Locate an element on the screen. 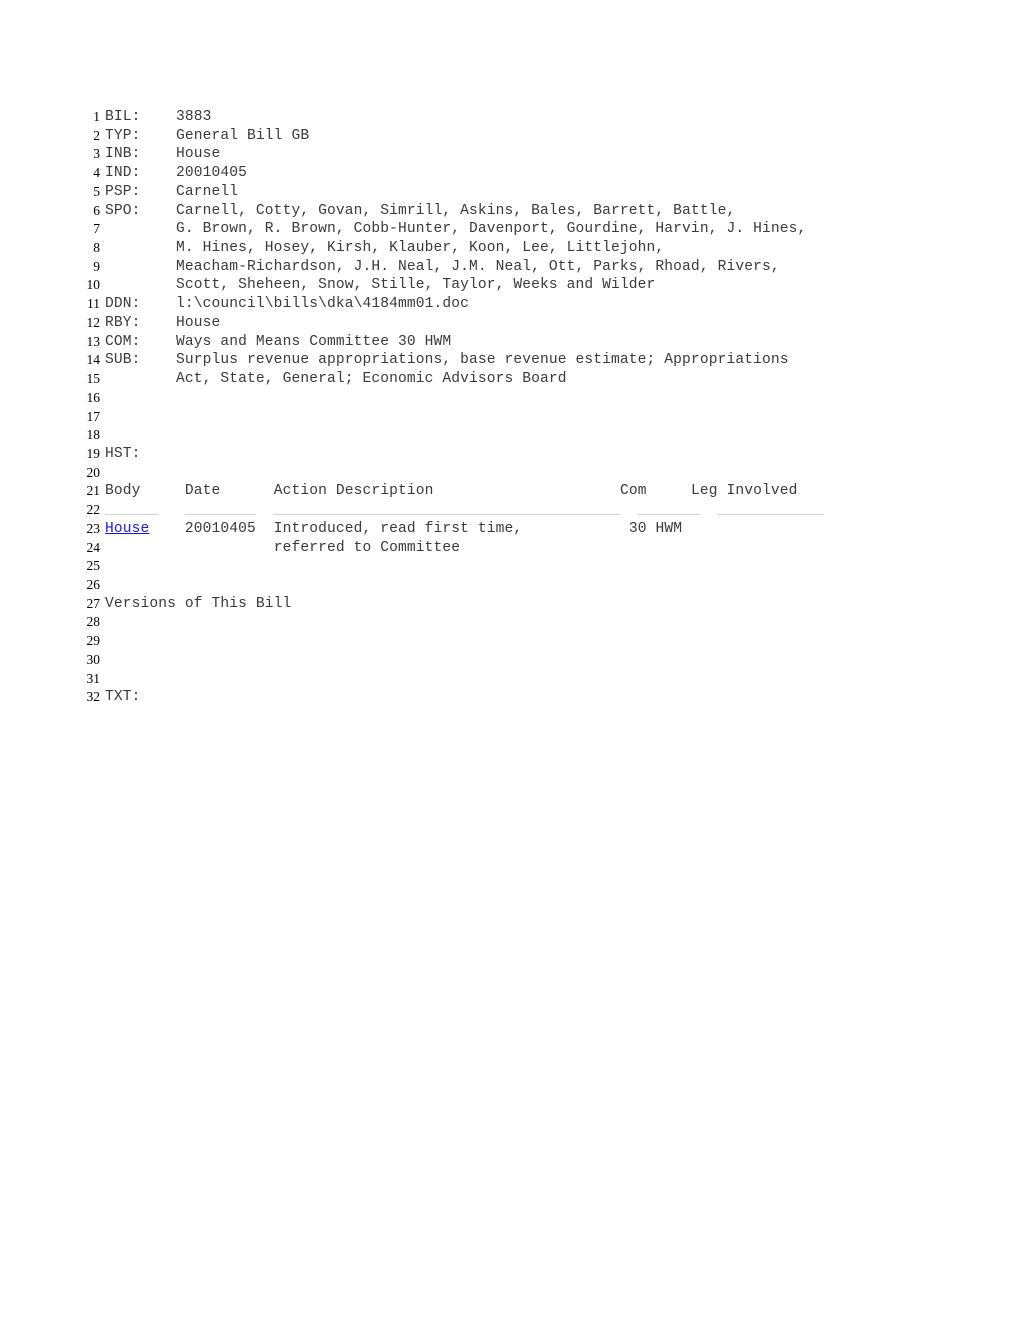 The image size is (1020, 1320). line-number: 15 is located at coordinates (93, 379).